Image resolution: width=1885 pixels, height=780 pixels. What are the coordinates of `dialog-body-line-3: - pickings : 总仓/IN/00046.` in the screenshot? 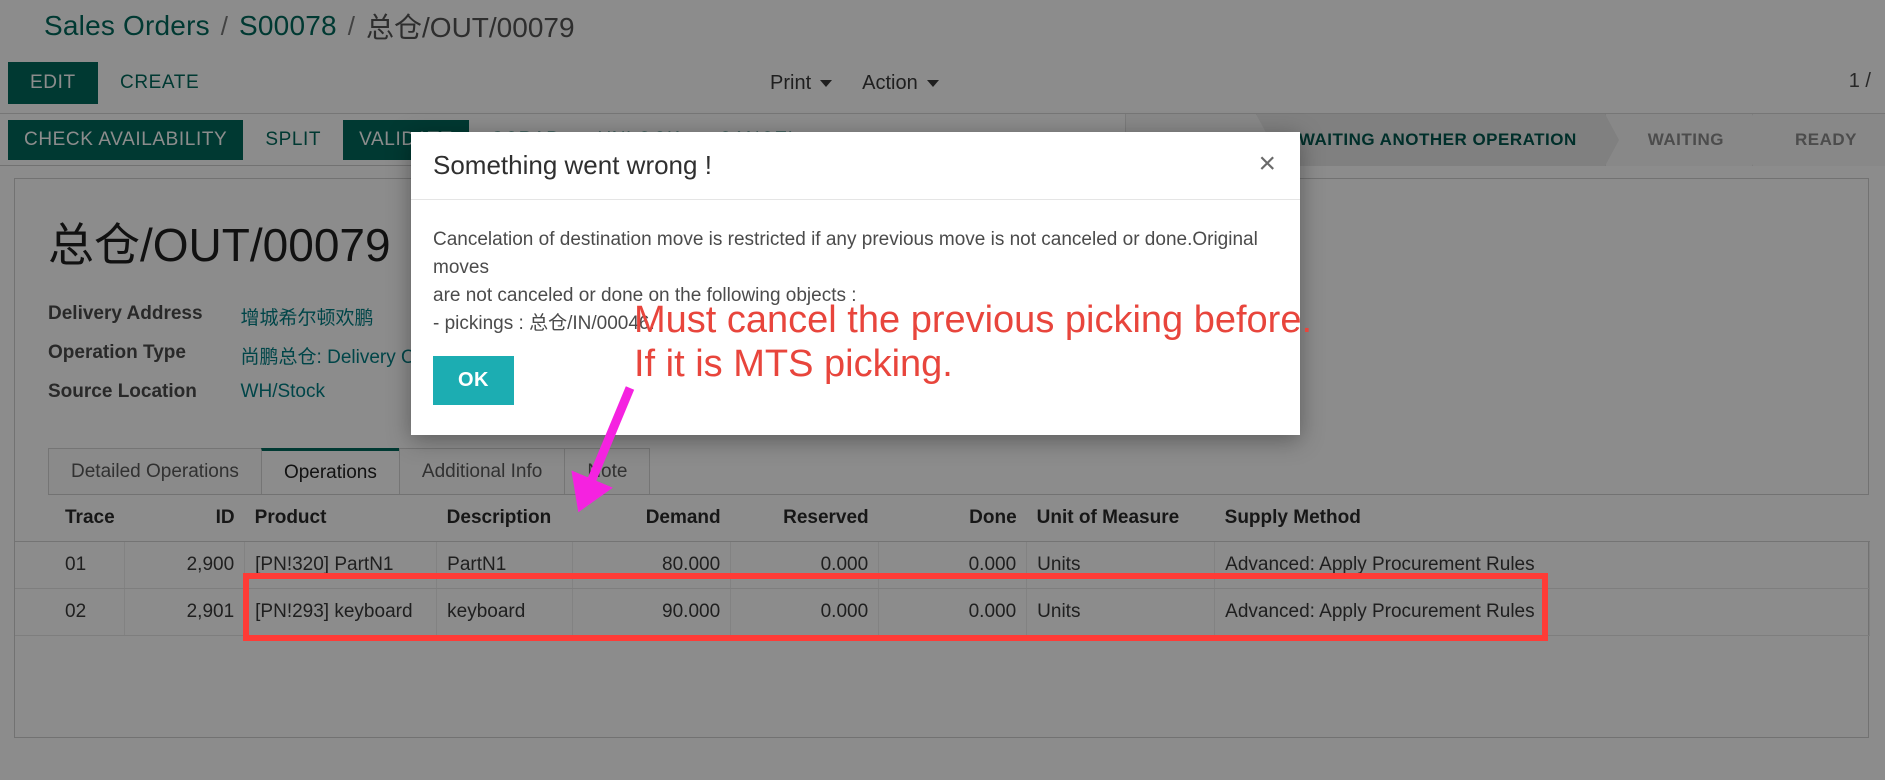 It's located at (544, 323).